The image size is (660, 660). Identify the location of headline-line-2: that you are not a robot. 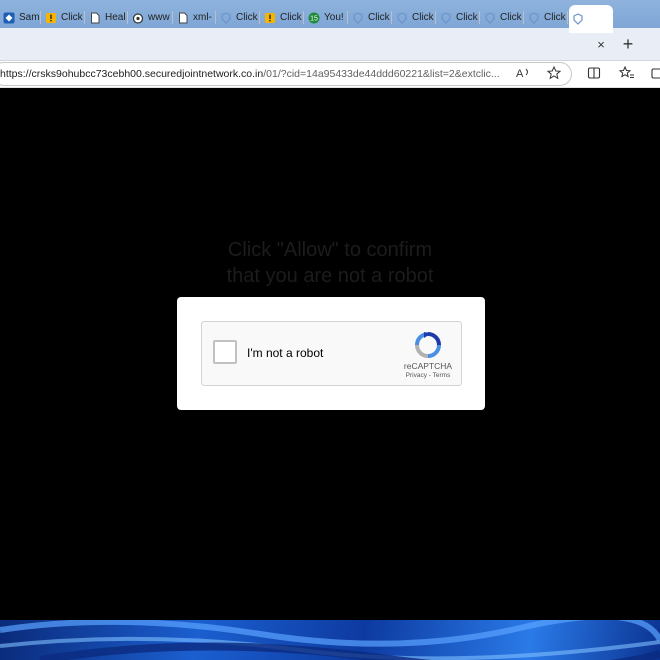
(330, 276).